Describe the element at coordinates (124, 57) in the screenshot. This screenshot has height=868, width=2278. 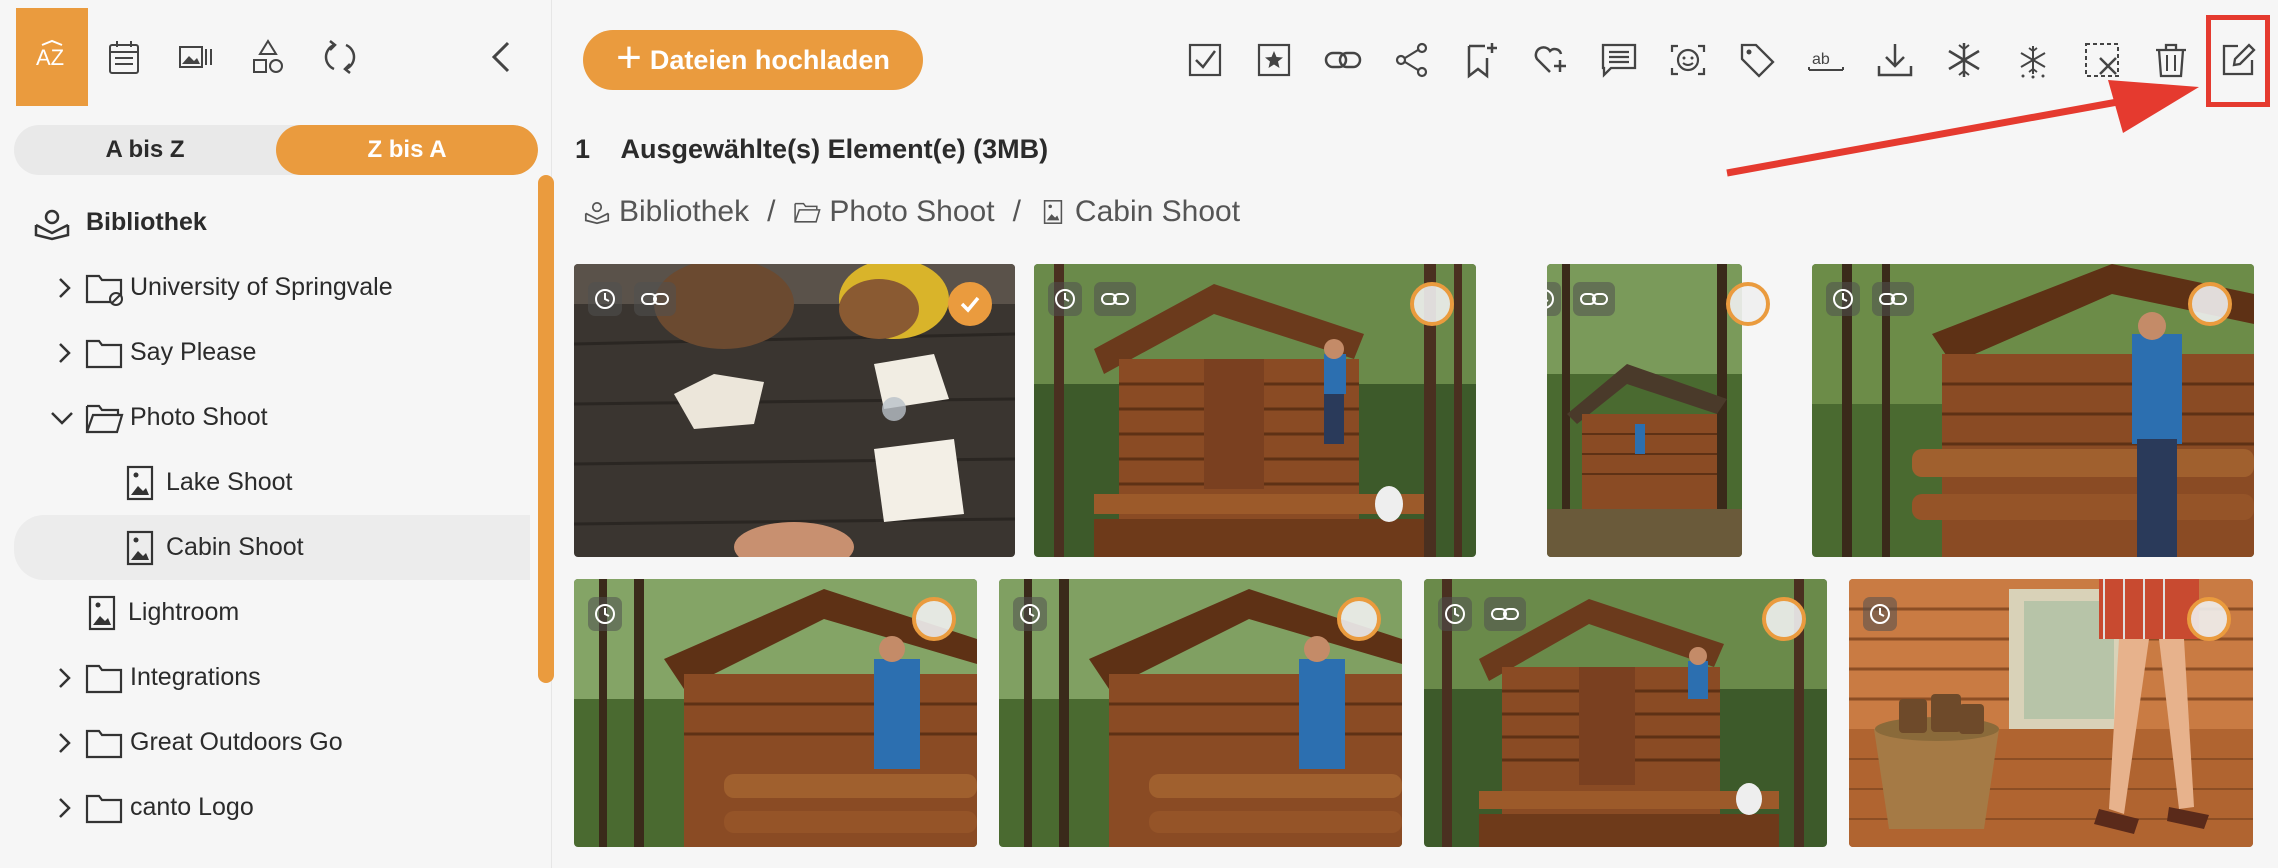
I see `calendar-button` at that location.